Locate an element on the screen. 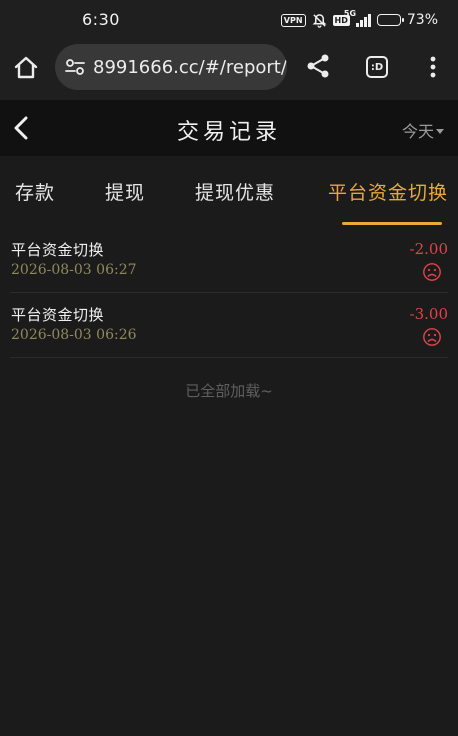  page-header: 交易记录 今天 is located at coordinates (229, 128).